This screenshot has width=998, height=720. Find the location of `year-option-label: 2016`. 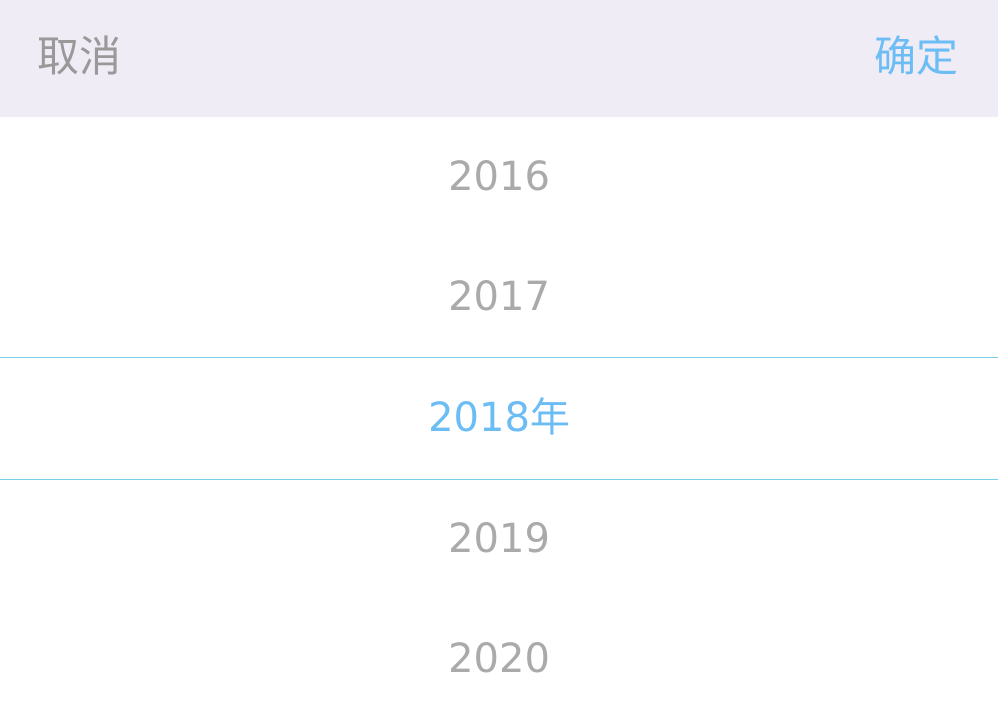

year-option-label: 2016 is located at coordinates (499, 177).